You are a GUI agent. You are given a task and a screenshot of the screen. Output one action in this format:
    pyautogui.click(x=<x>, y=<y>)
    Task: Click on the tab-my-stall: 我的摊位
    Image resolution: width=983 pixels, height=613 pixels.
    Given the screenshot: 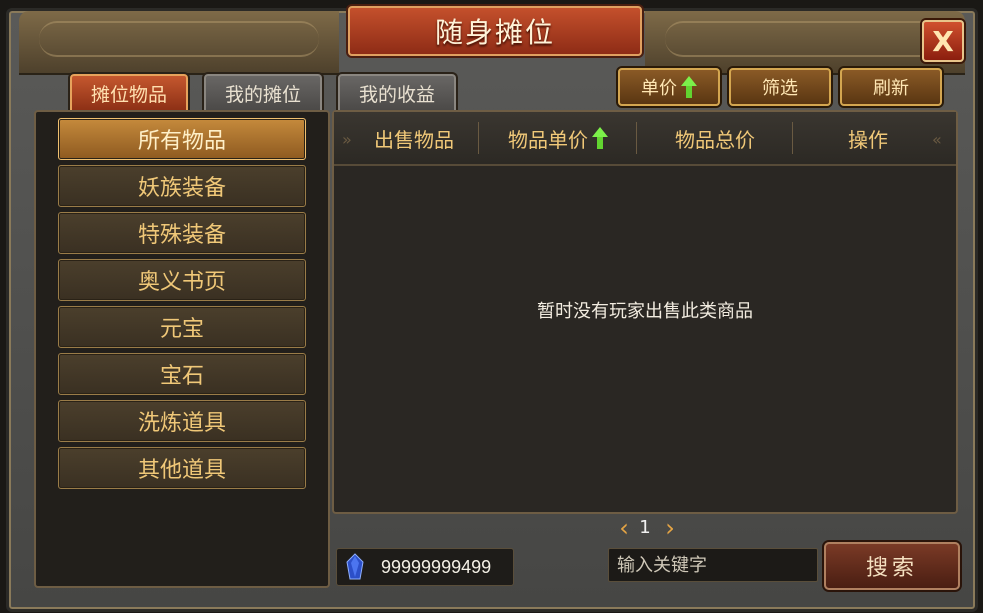 What is the action you would take?
    pyautogui.click(x=263, y=92)
    